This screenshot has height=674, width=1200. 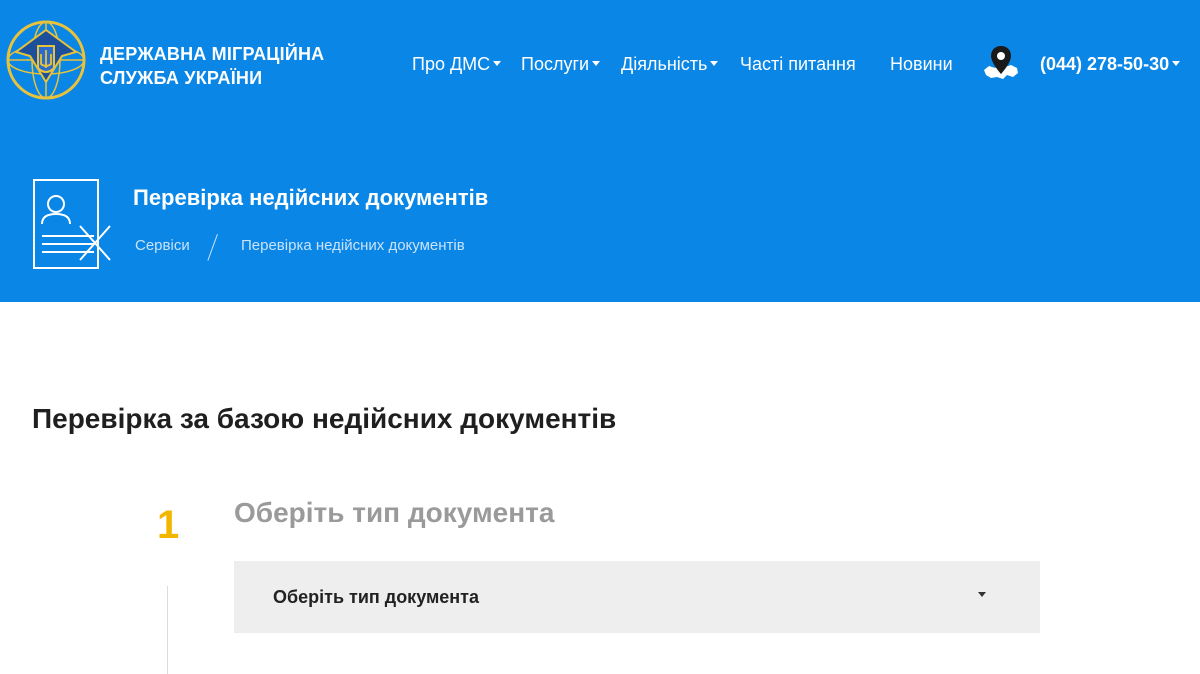 I want to click on invalid-document-icon, so click(x=72, y=224).